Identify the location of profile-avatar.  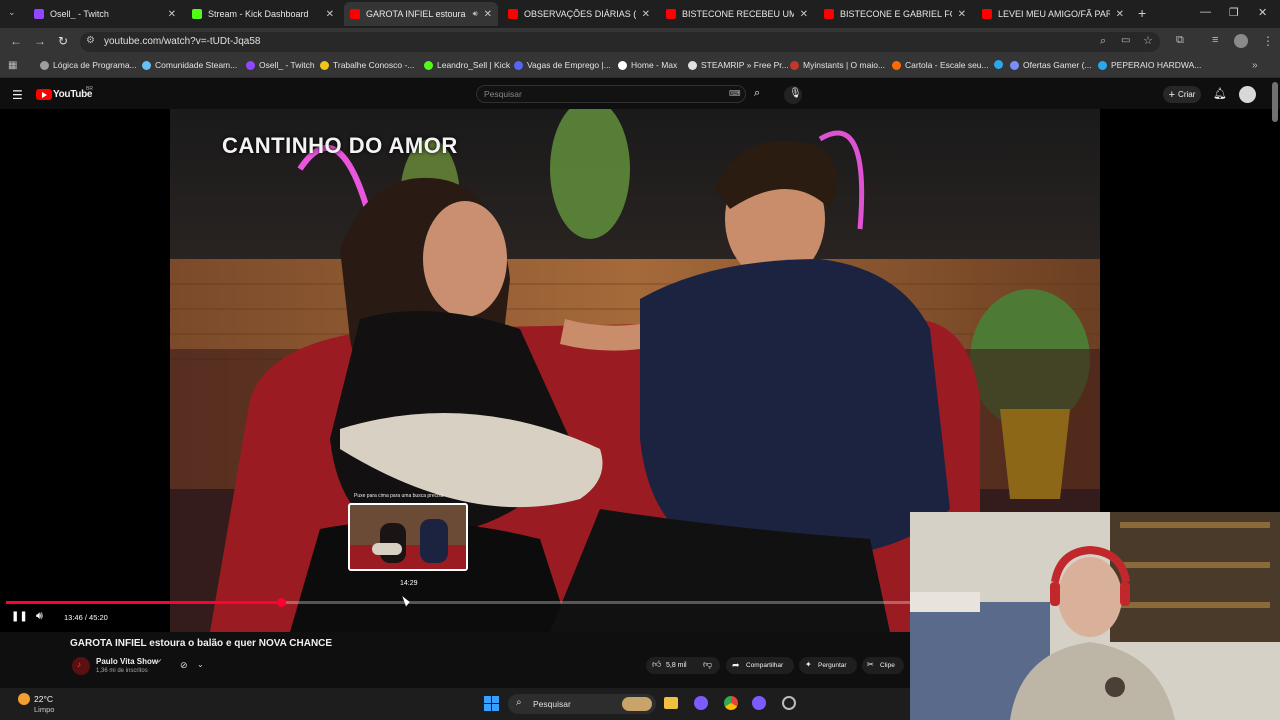
(1241, 41).